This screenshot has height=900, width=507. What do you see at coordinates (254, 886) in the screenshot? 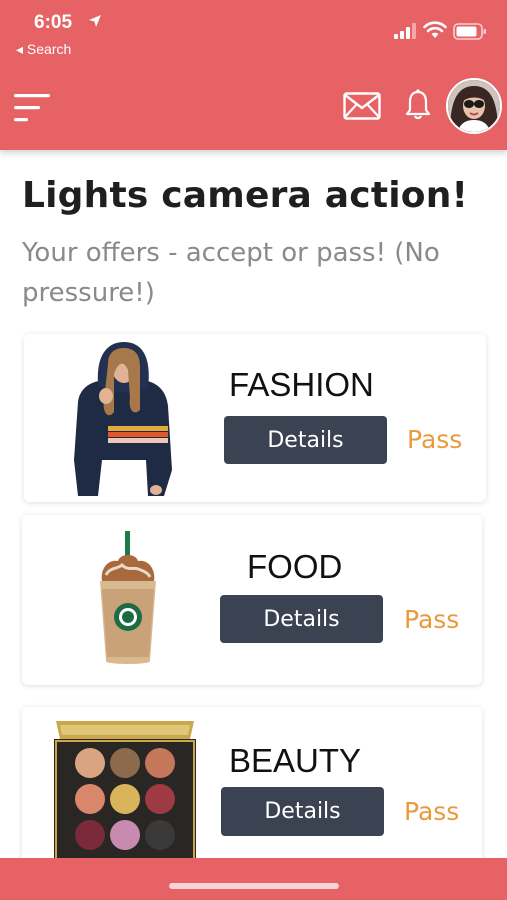
I see `home-indicator` at bounding box center [254, 886].